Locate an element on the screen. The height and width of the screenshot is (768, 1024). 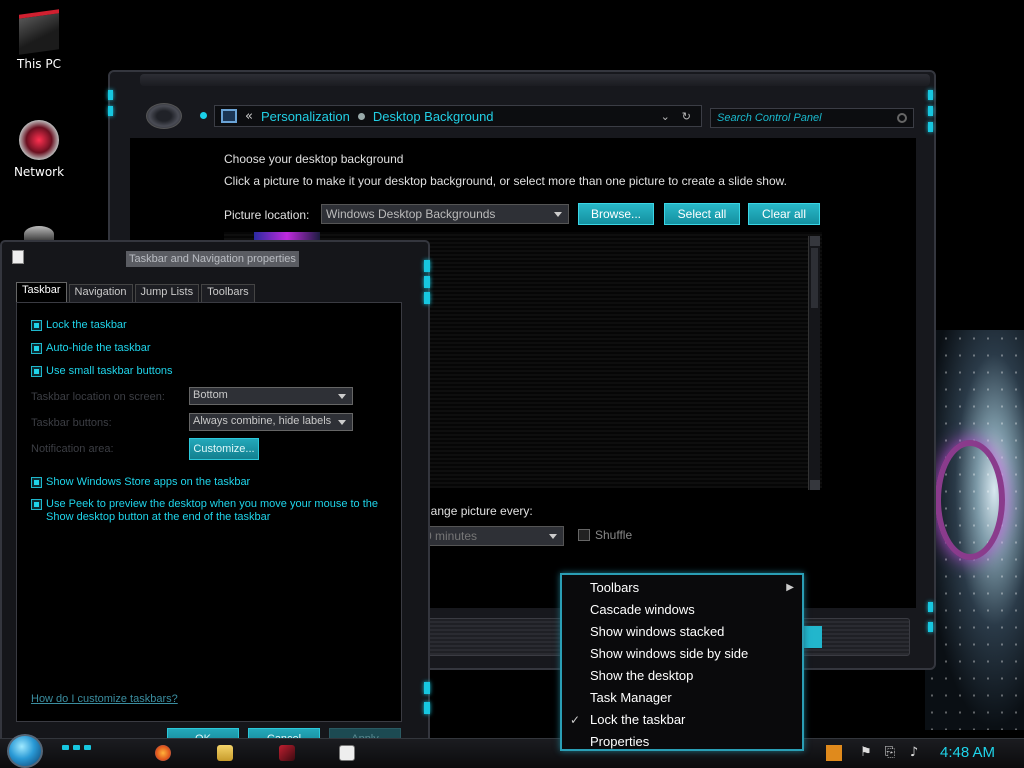
picture-location-select: Windows Desktop Backgrounds is located at coordinates (445, 214).